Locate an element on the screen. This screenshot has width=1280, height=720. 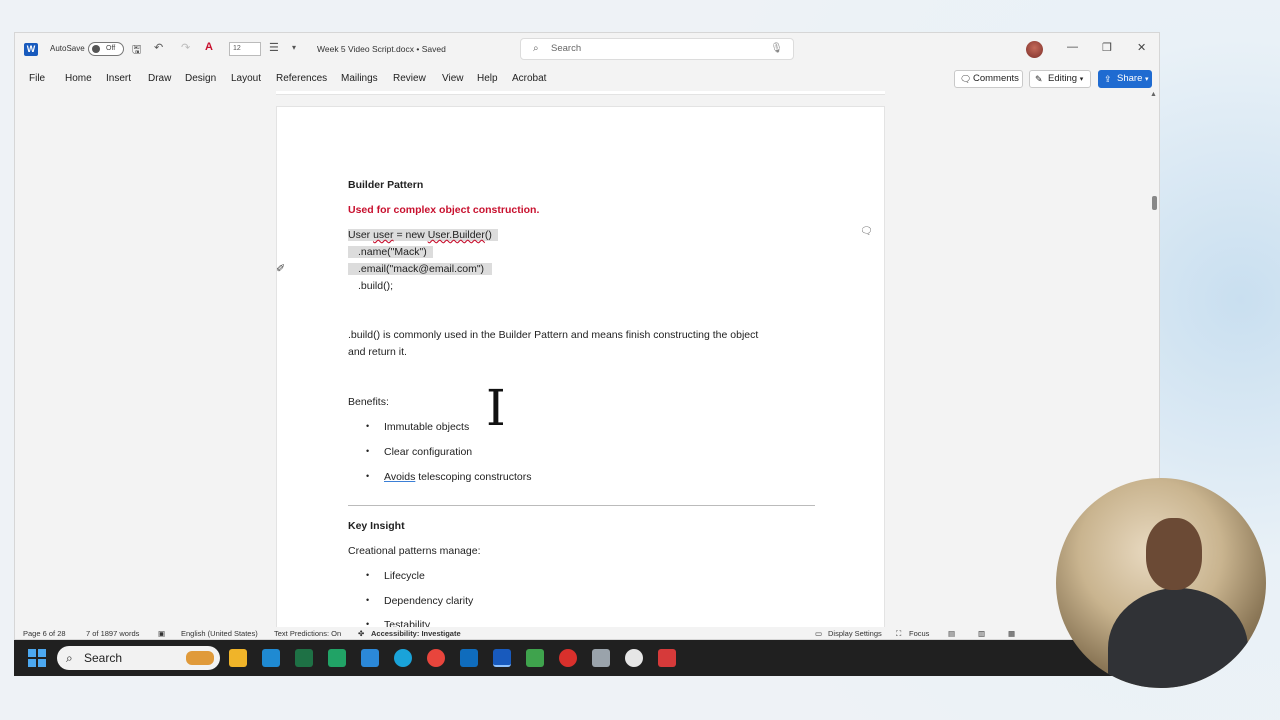
file-explorer-icon is located at coordinates (238, 658).